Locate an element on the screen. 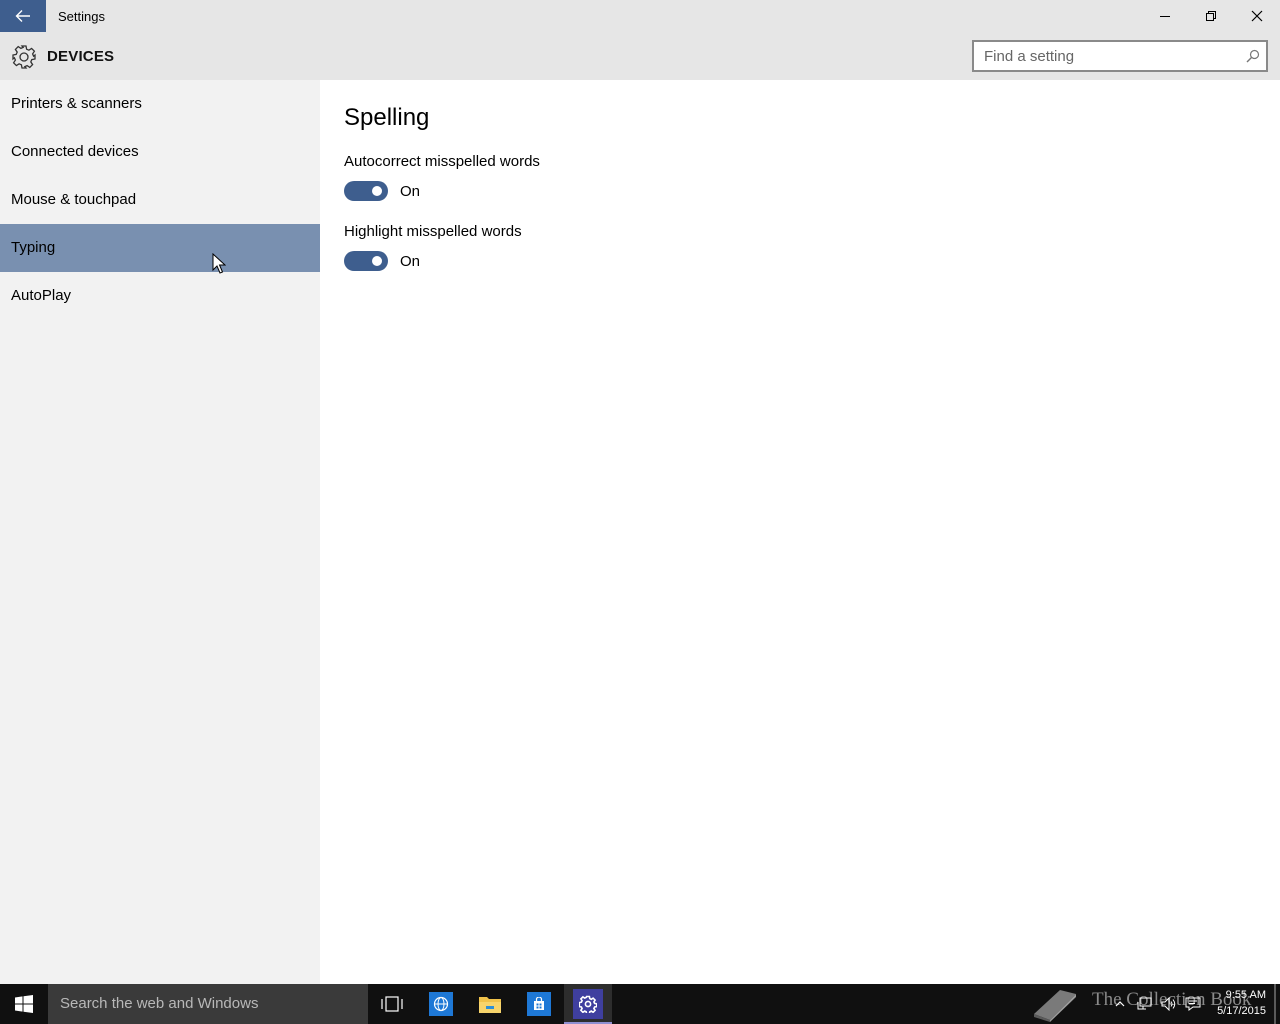 The width and height of the screenshot is (1280, 1024). section-title: DEVICES is located at coordinates (81, 56).